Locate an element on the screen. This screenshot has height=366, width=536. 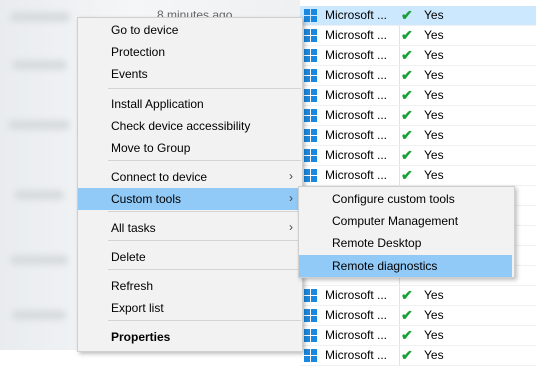
menu-item-delete: Delete is located at coordinates (190, 257).